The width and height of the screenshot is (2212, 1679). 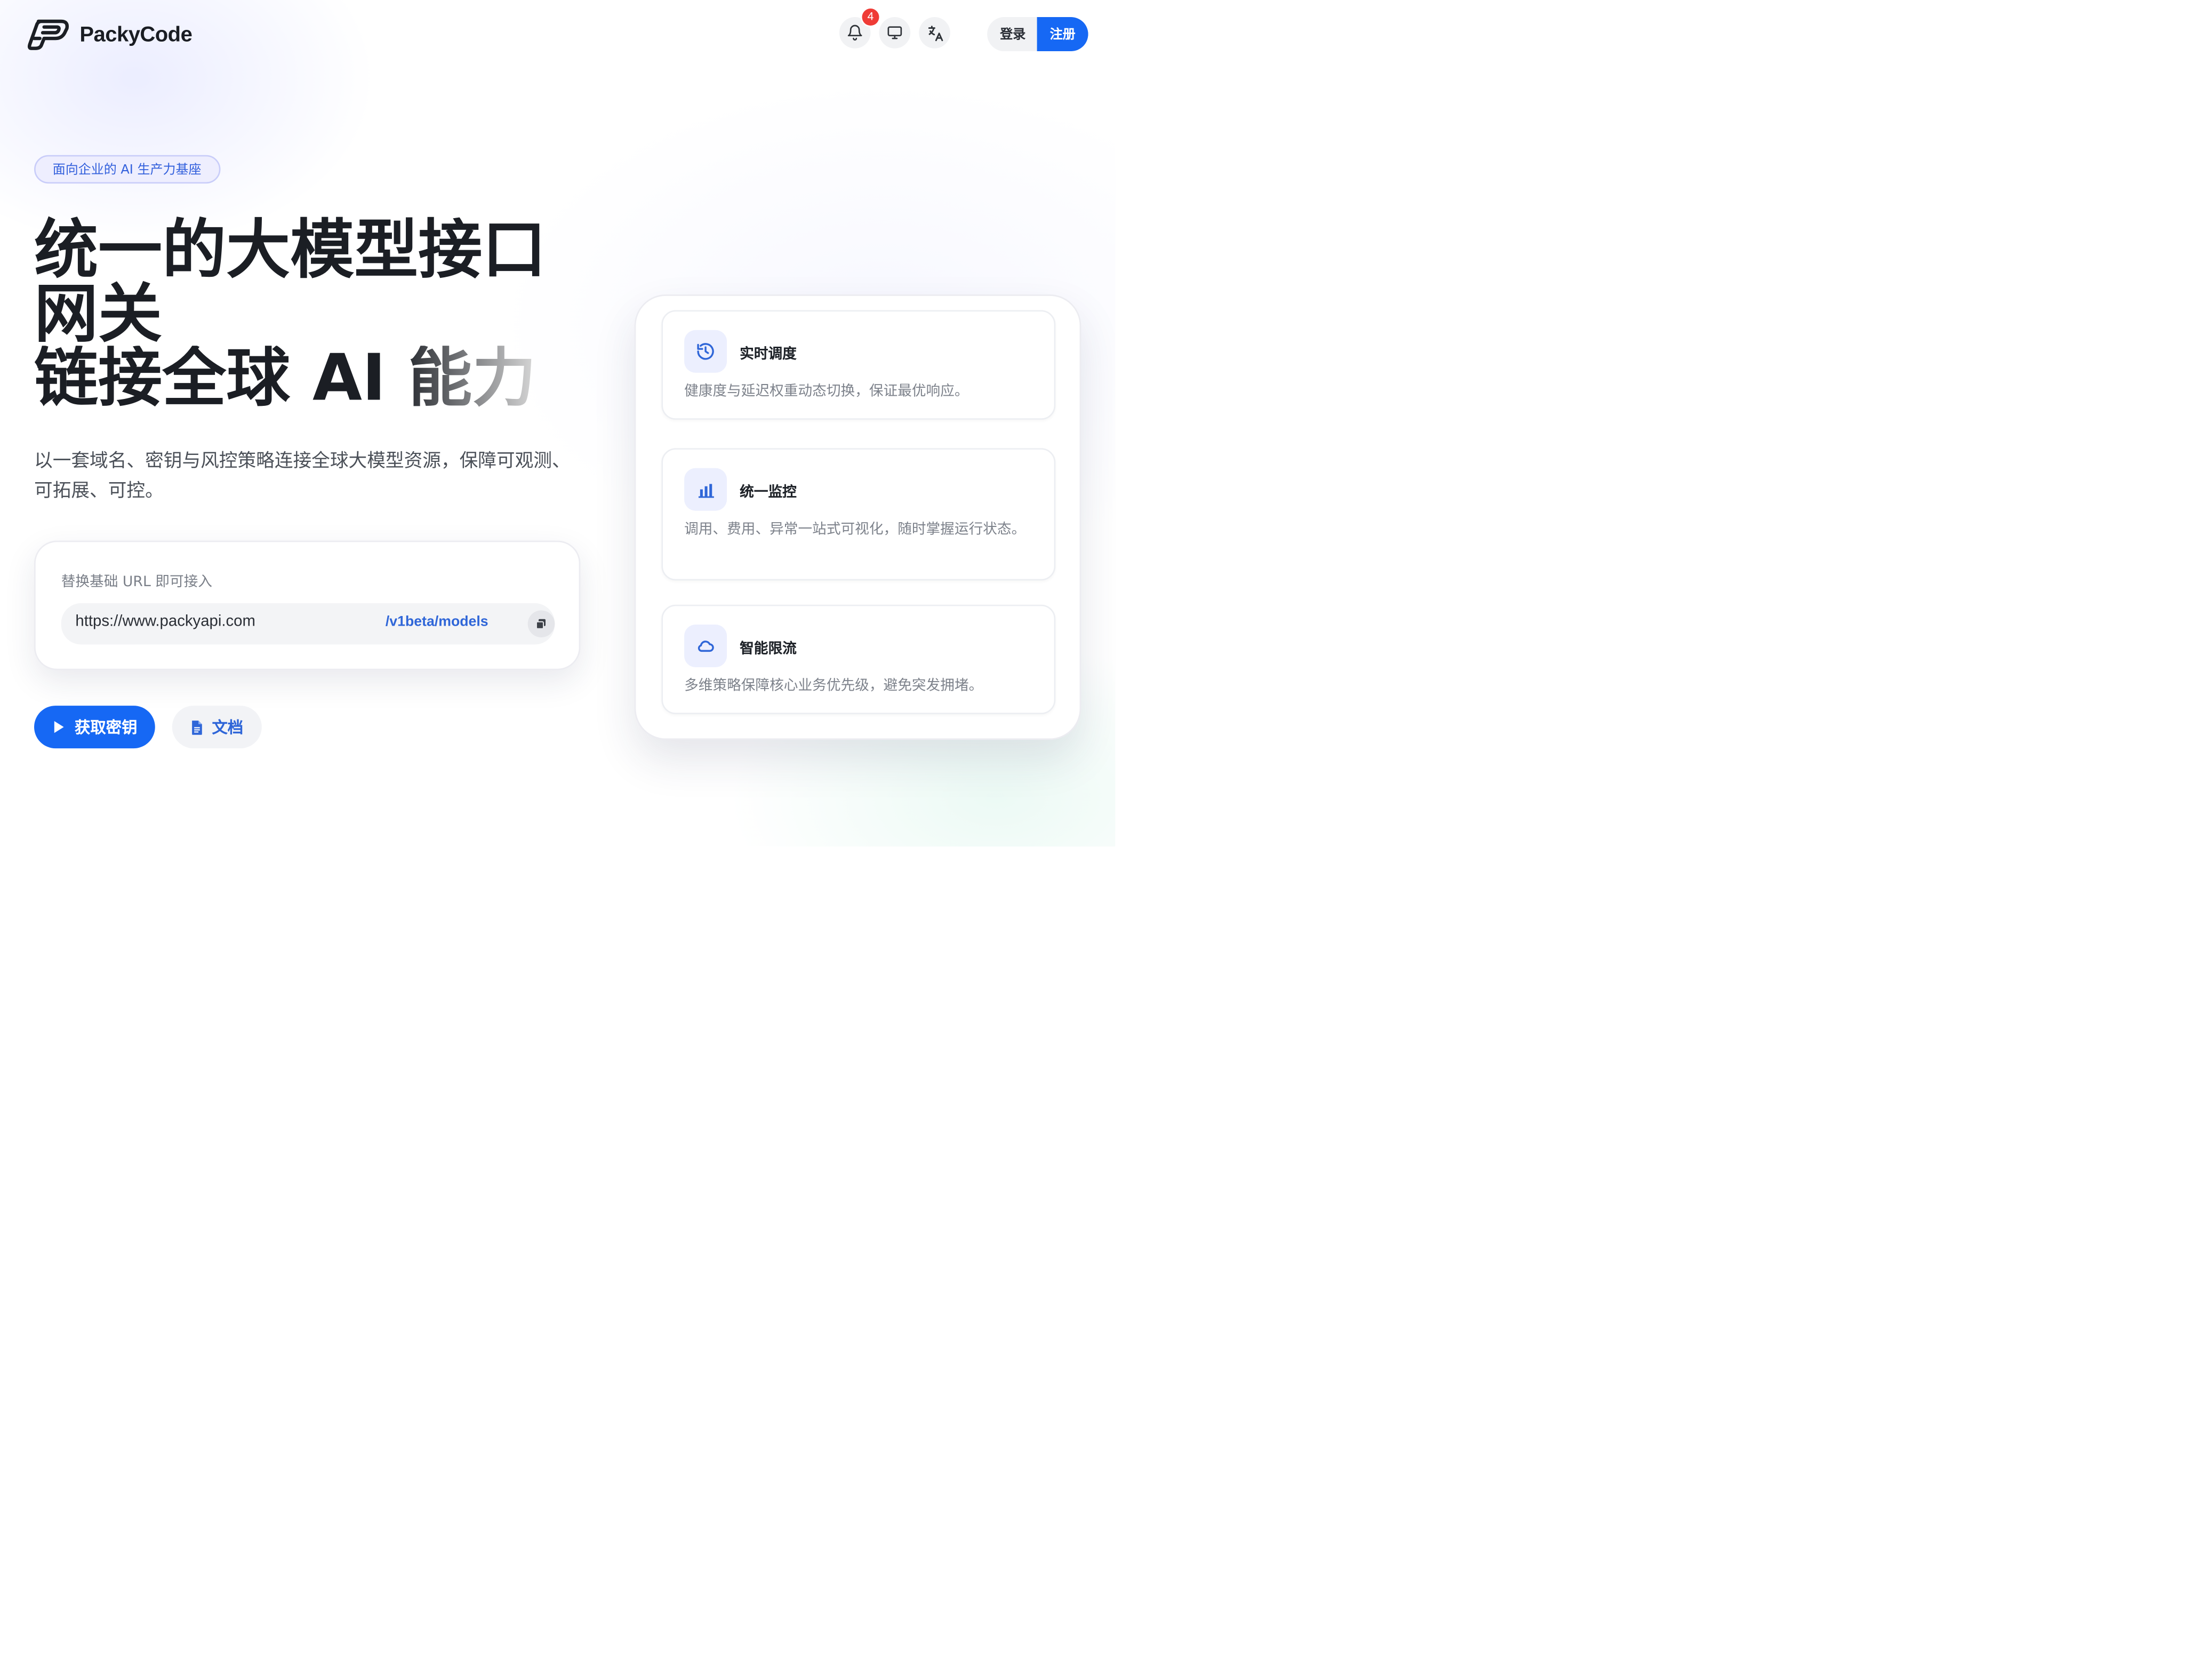 I want to click on docs-button: 文档, so click(x=217, y=727).